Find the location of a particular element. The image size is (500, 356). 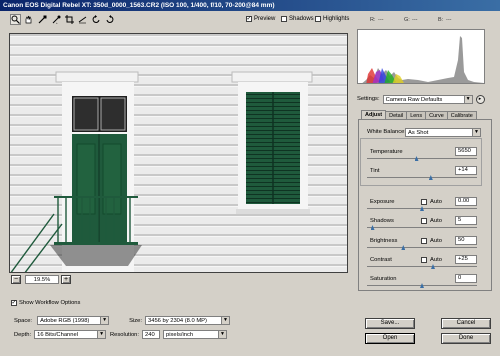

settings-row: Settings: Camera Raw Defaults ▼ ▸ is located at coordinates (426, 99).